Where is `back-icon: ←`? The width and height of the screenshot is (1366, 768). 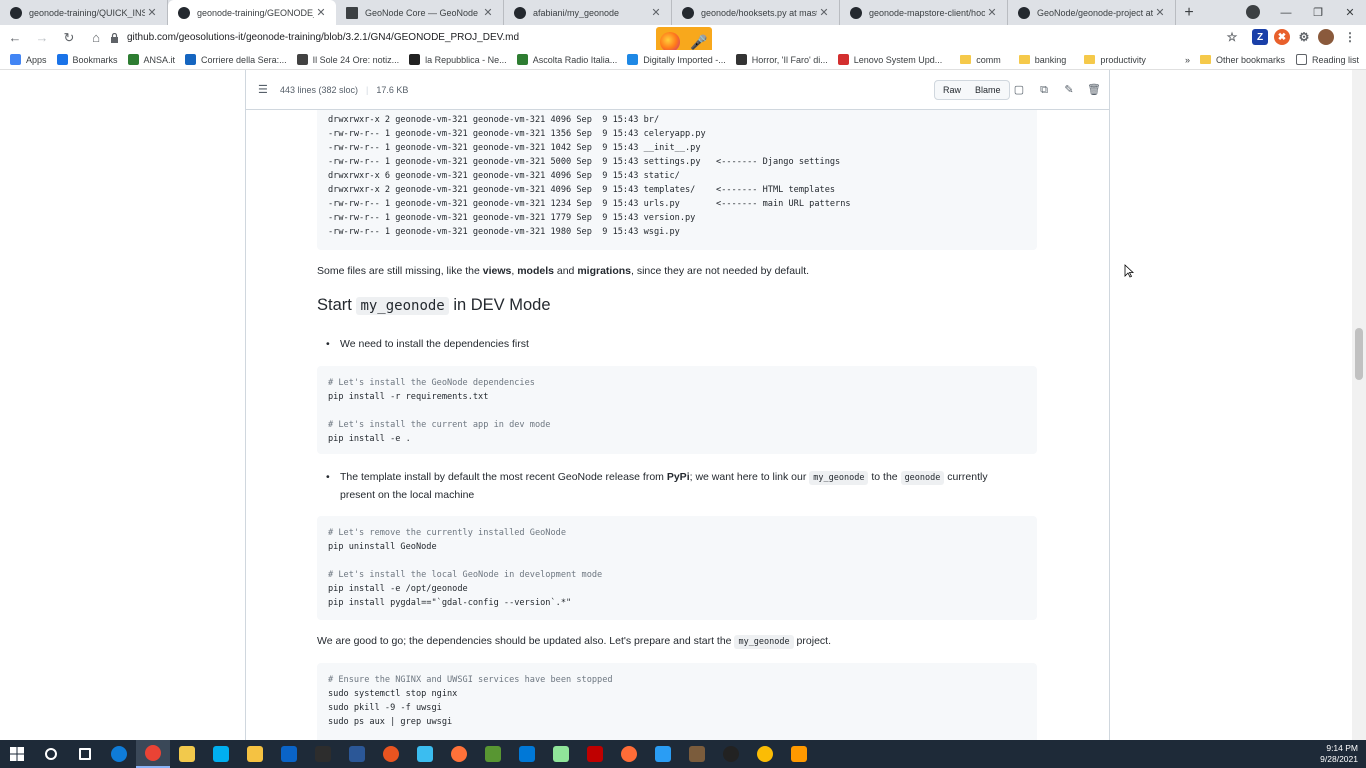 back-icon: ← is located at coordinates (15, 38).